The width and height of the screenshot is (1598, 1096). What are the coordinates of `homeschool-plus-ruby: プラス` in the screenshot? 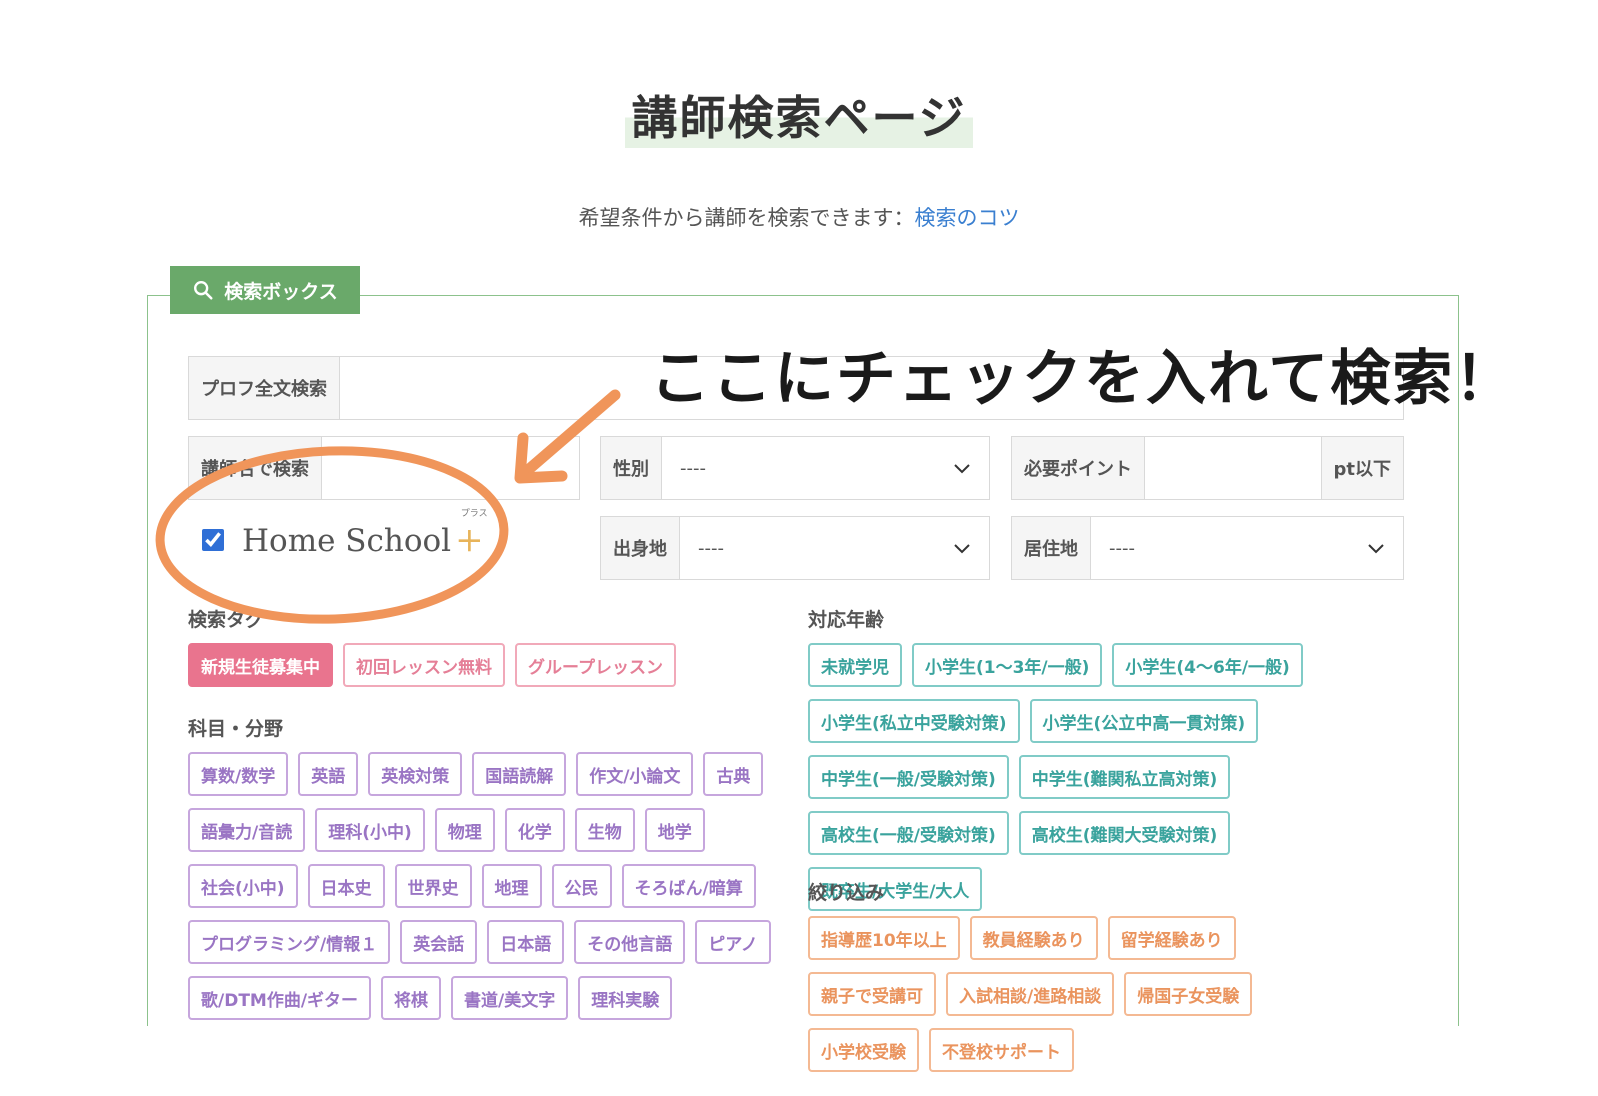 It's located at (474, 514).